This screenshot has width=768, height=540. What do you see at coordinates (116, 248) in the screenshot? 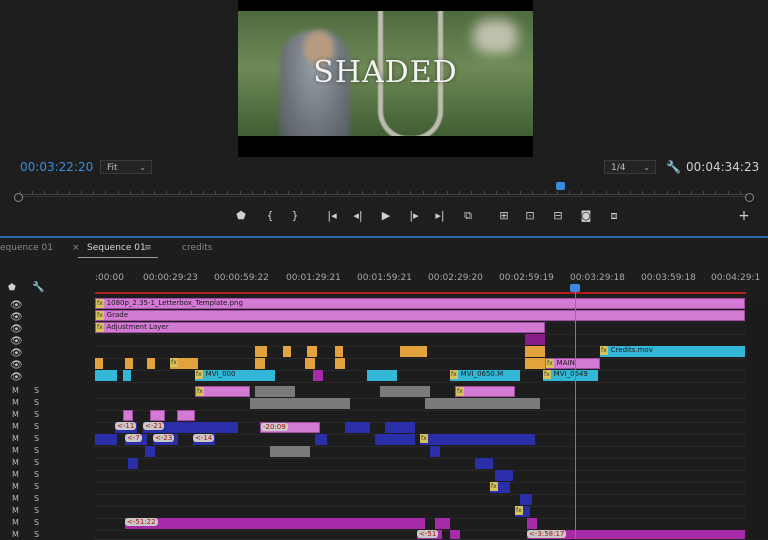
I see `tab-sequence-01: Sequence 01` at bounding box center [116, 248].